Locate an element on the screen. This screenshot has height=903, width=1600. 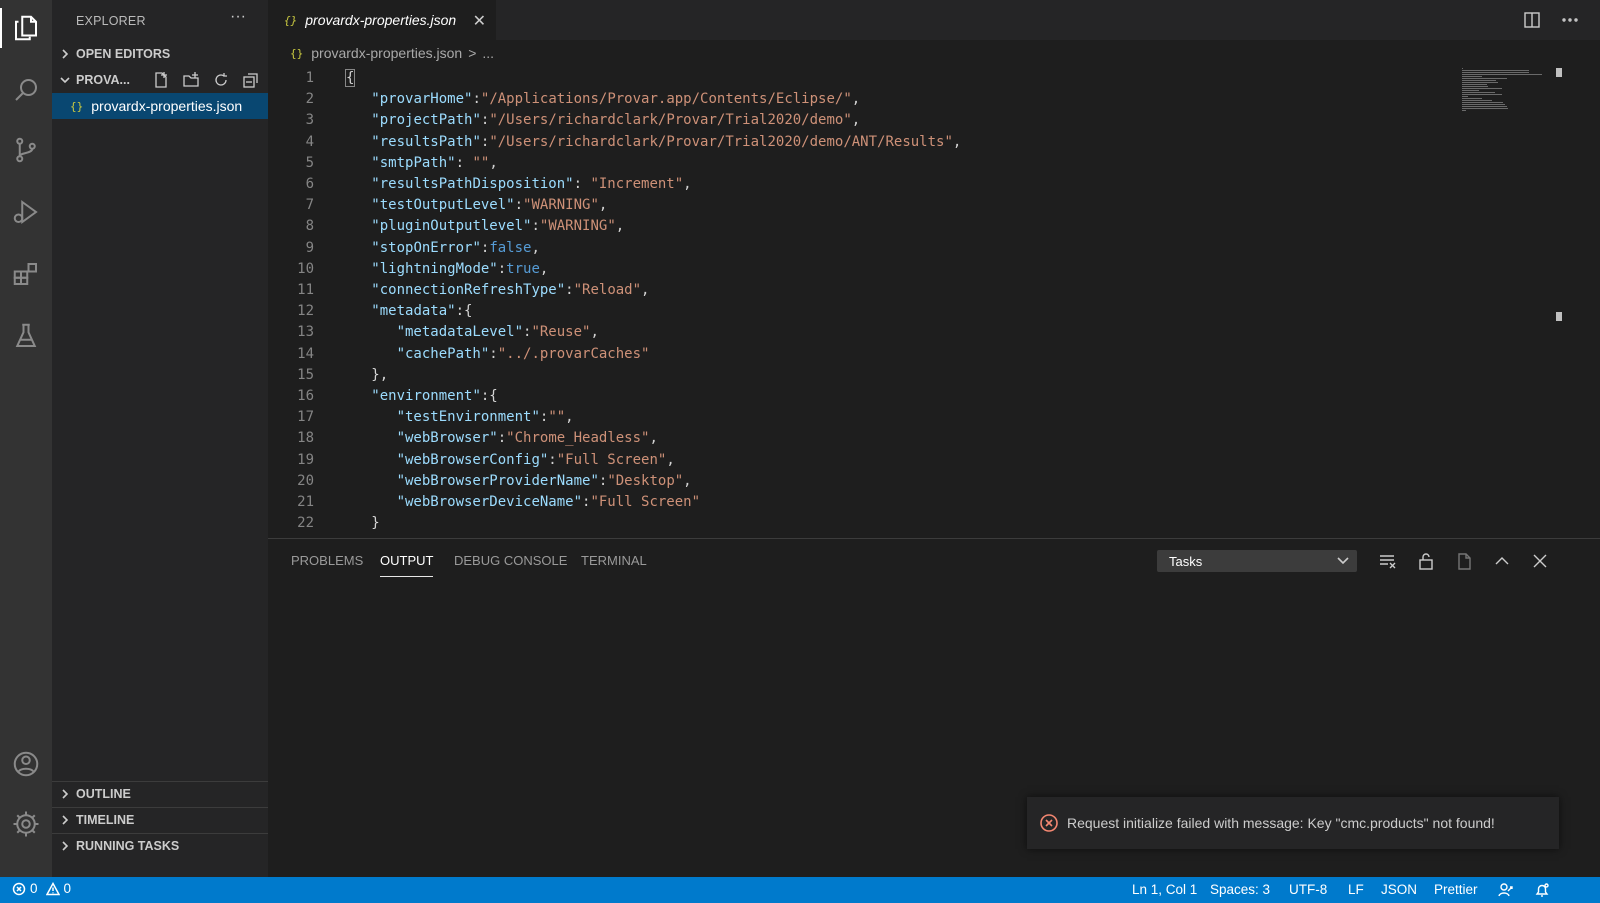
testing-icon is located at coordinates (26, 336).